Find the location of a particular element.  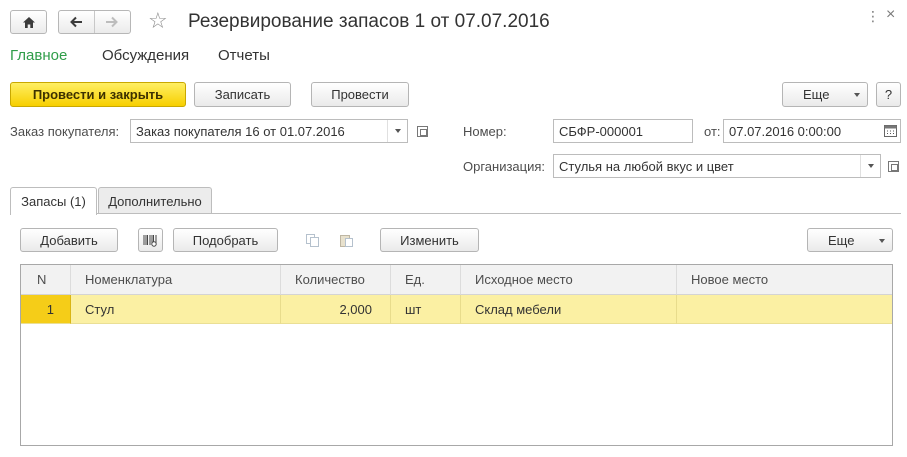

barcode-icon is located at coordinates (150, 240).